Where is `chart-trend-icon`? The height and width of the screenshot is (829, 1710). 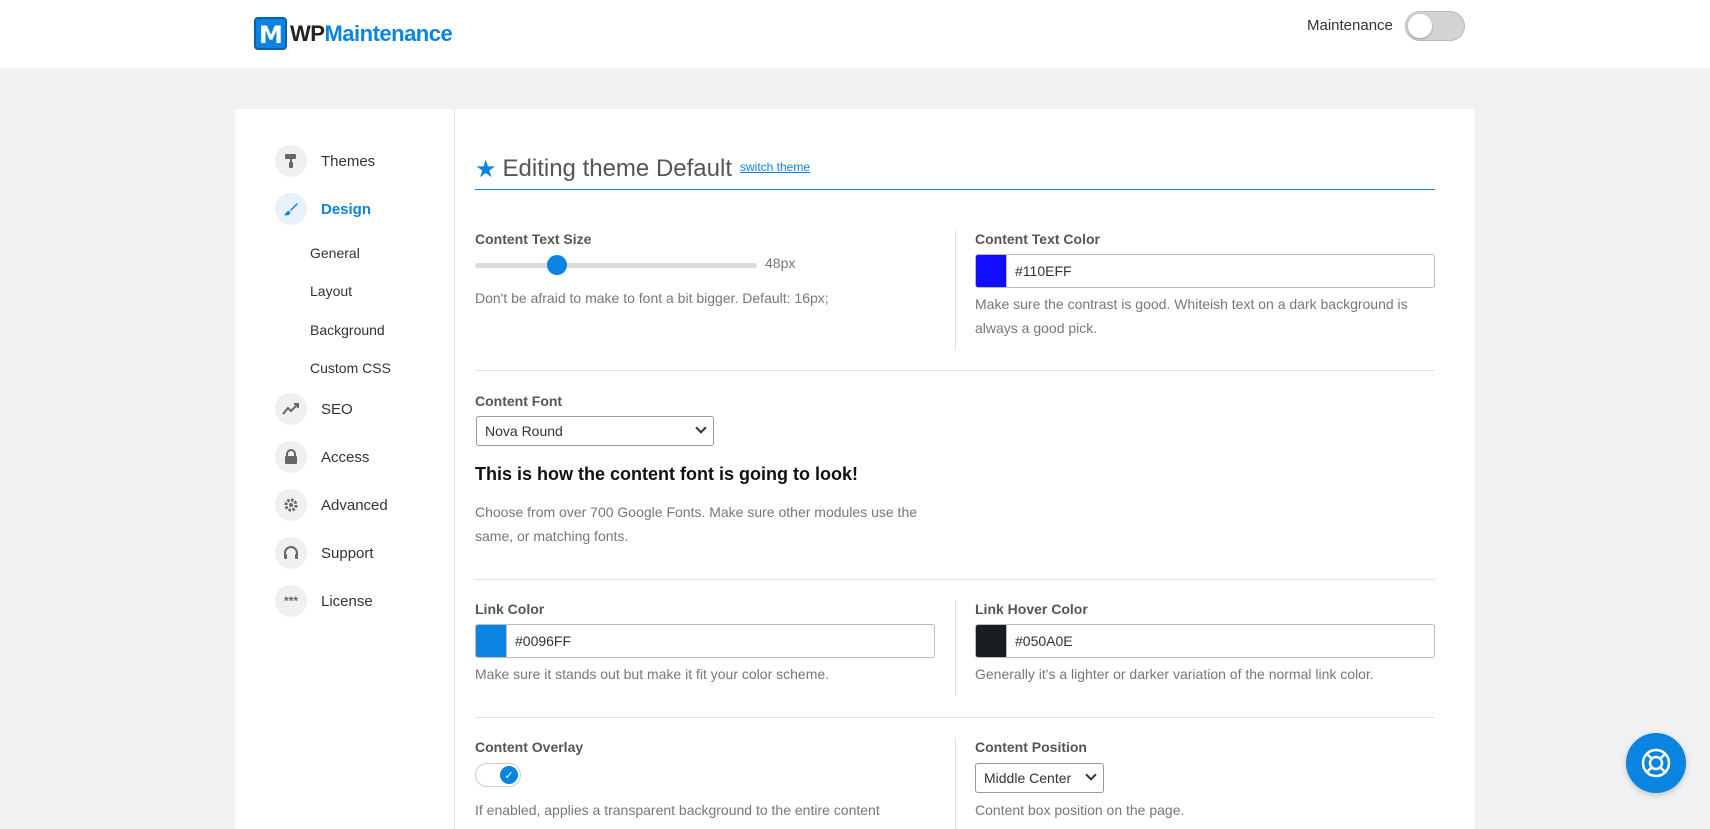
chart-trend-icon is located at coordinates (291, 409).